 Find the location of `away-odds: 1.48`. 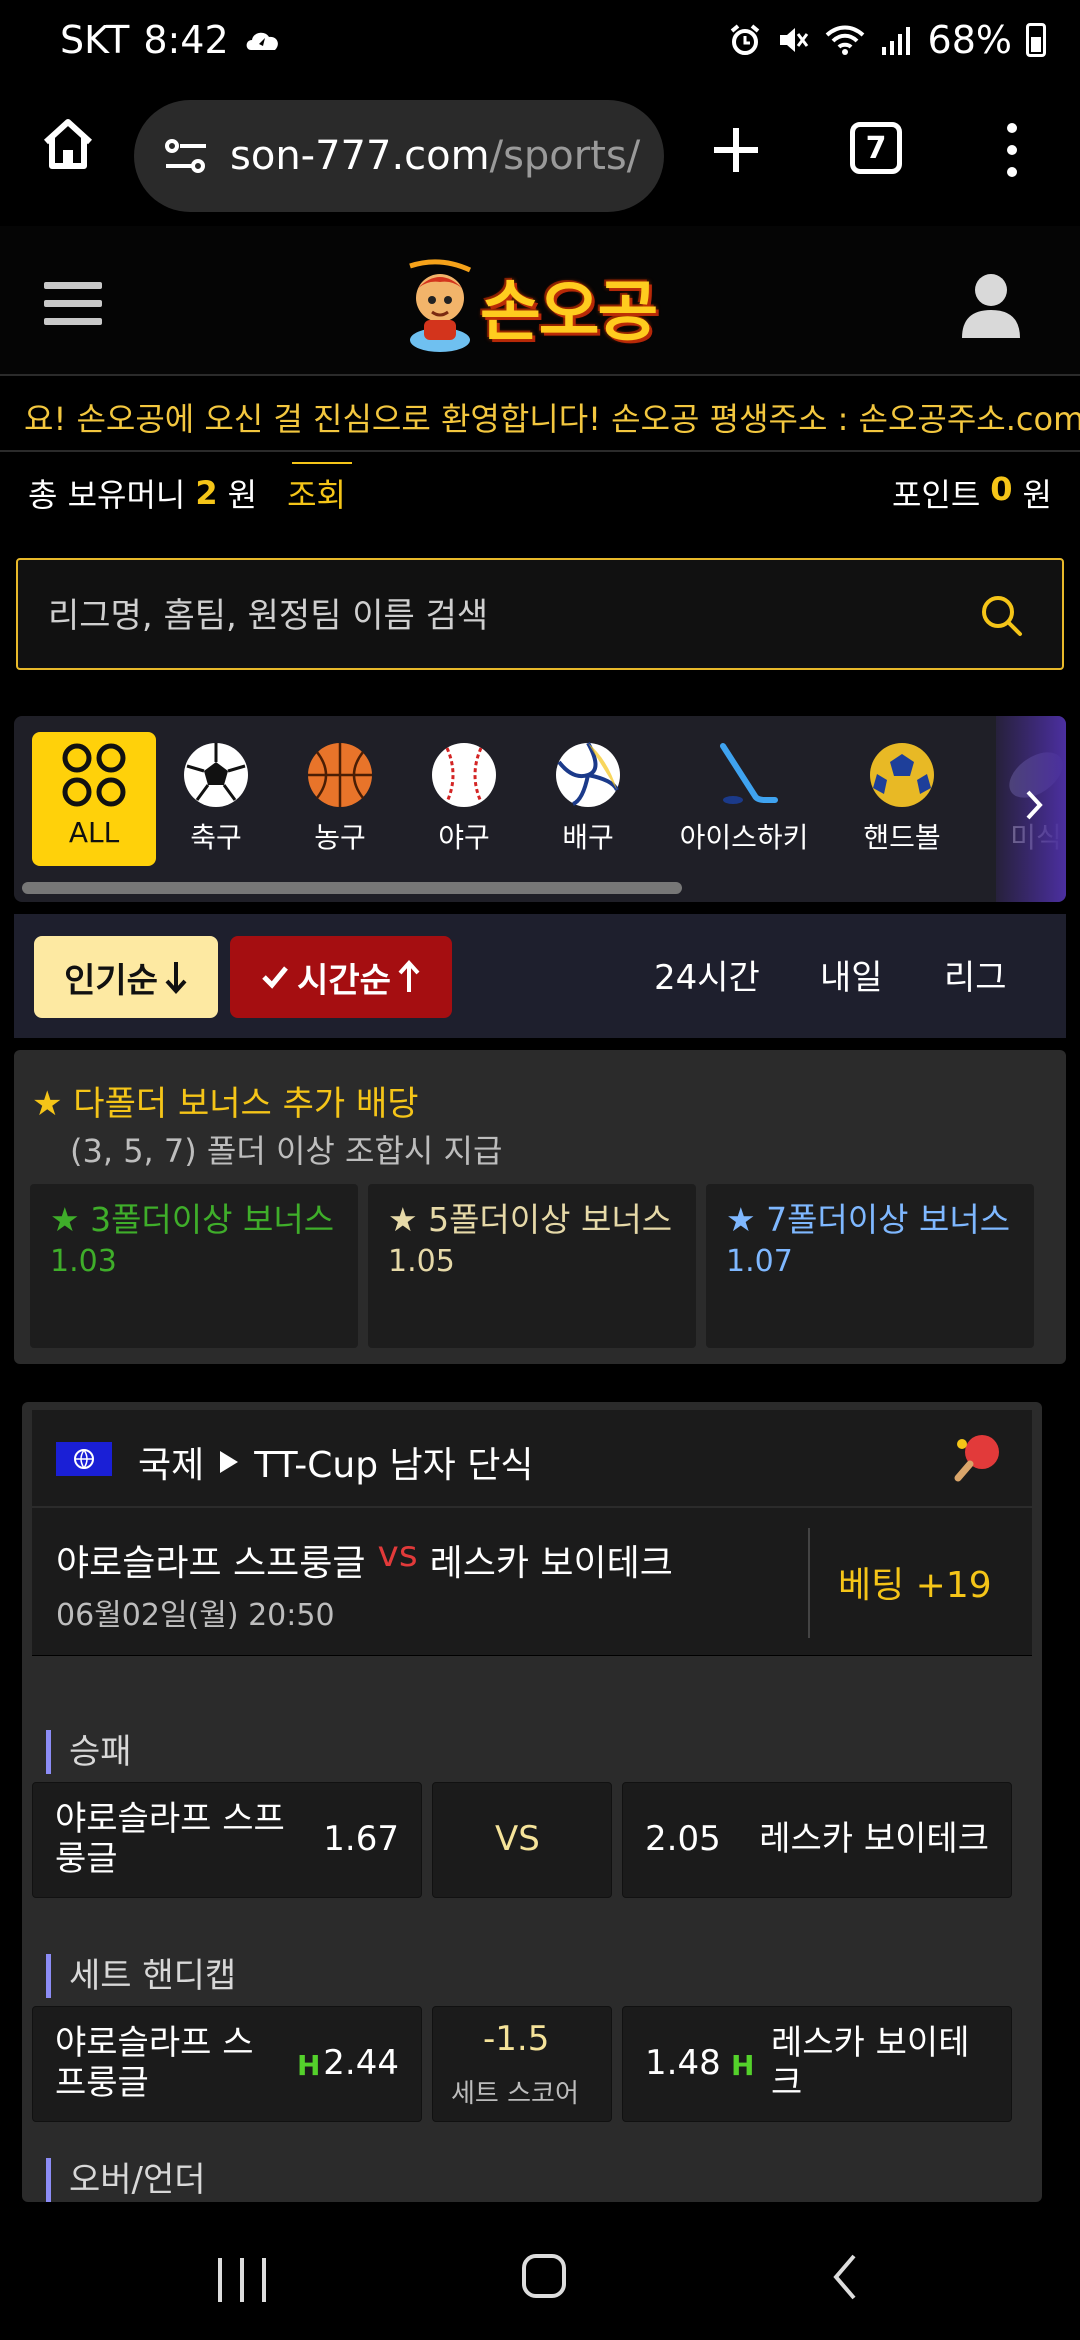

away-odds: 1.48 is located at coordinates (683, 2063).